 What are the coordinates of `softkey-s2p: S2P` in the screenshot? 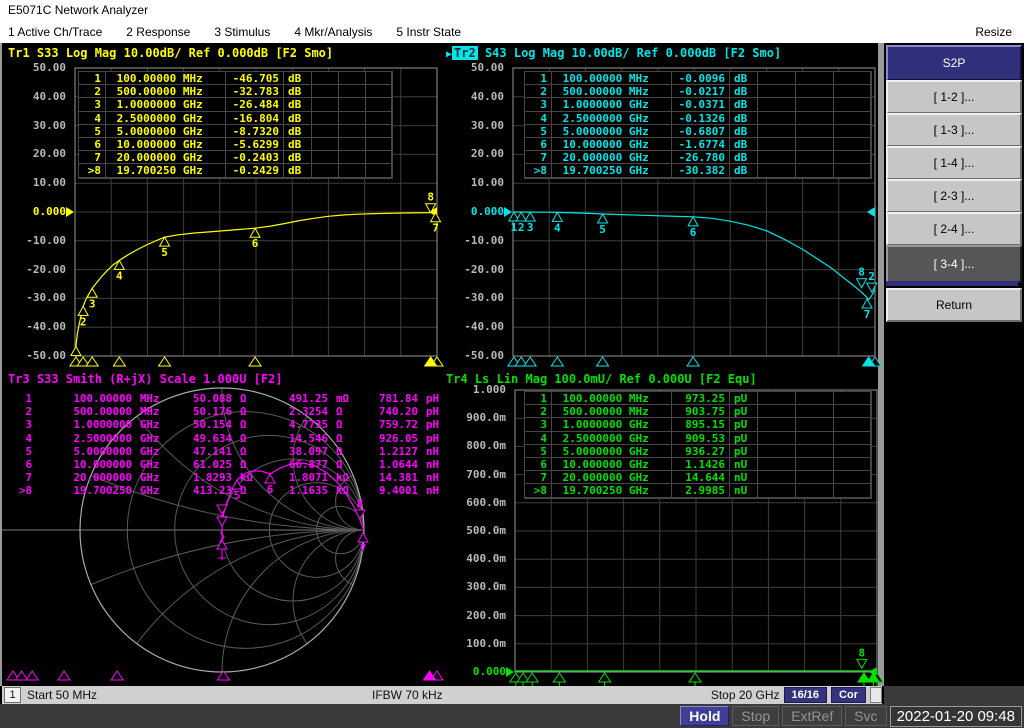 It's located at (954, 63).